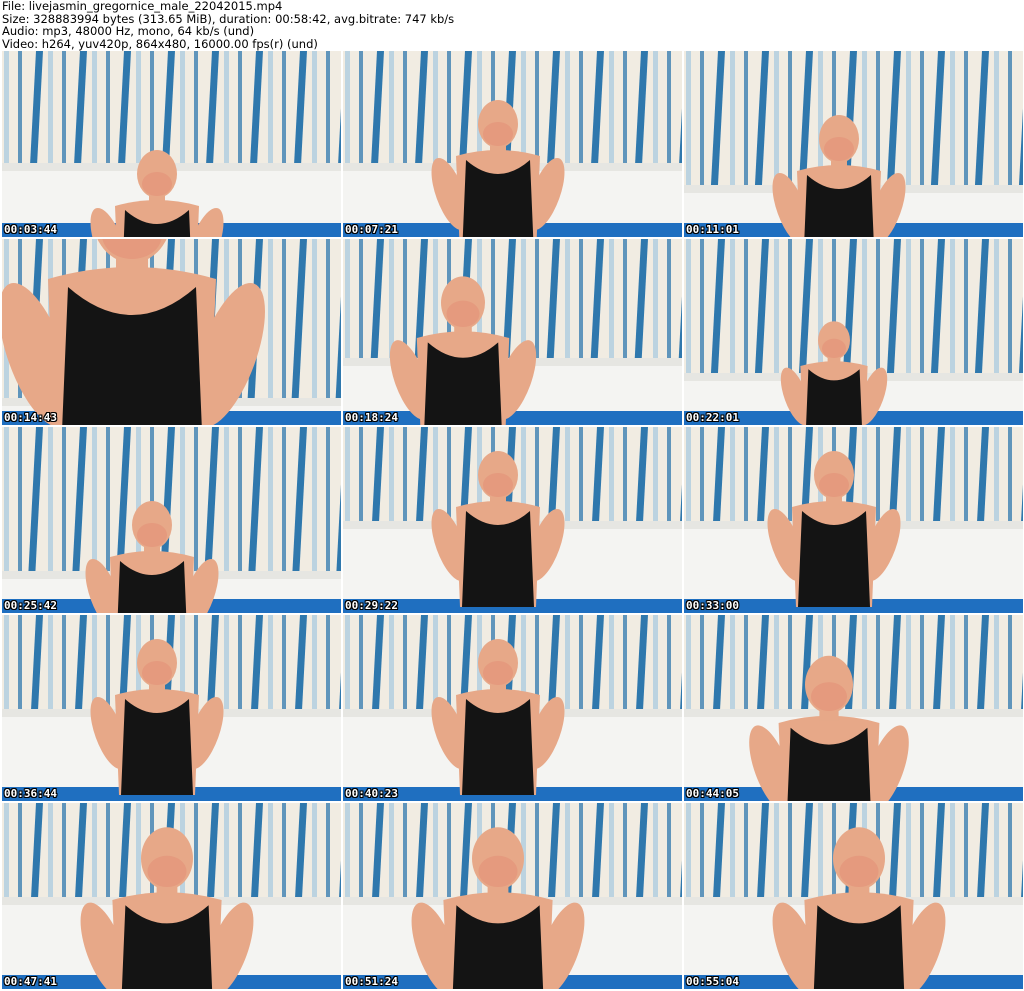 This screenshot has height=991, width=1024. Describe the element at coordinates (371, 229) in the screenshot. I see `timestamp-label: 00:07:21` at that location.